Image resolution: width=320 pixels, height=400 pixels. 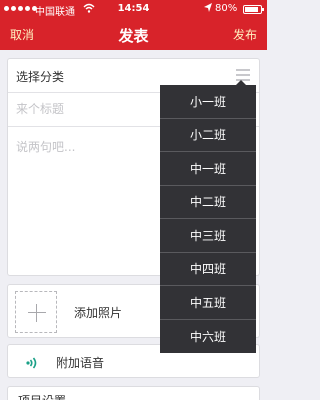 I want to click on add-voice-label: 附加语音, so click(x=80, y=363).